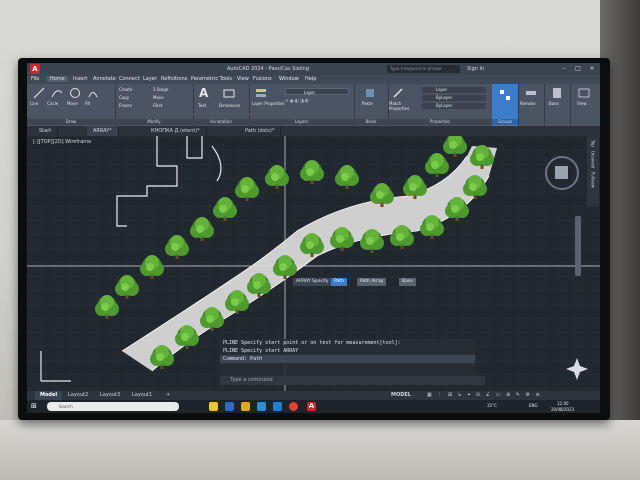 This screenshot has width=640, height=480. I want to click on tab-start: Start, so click(46, 131).